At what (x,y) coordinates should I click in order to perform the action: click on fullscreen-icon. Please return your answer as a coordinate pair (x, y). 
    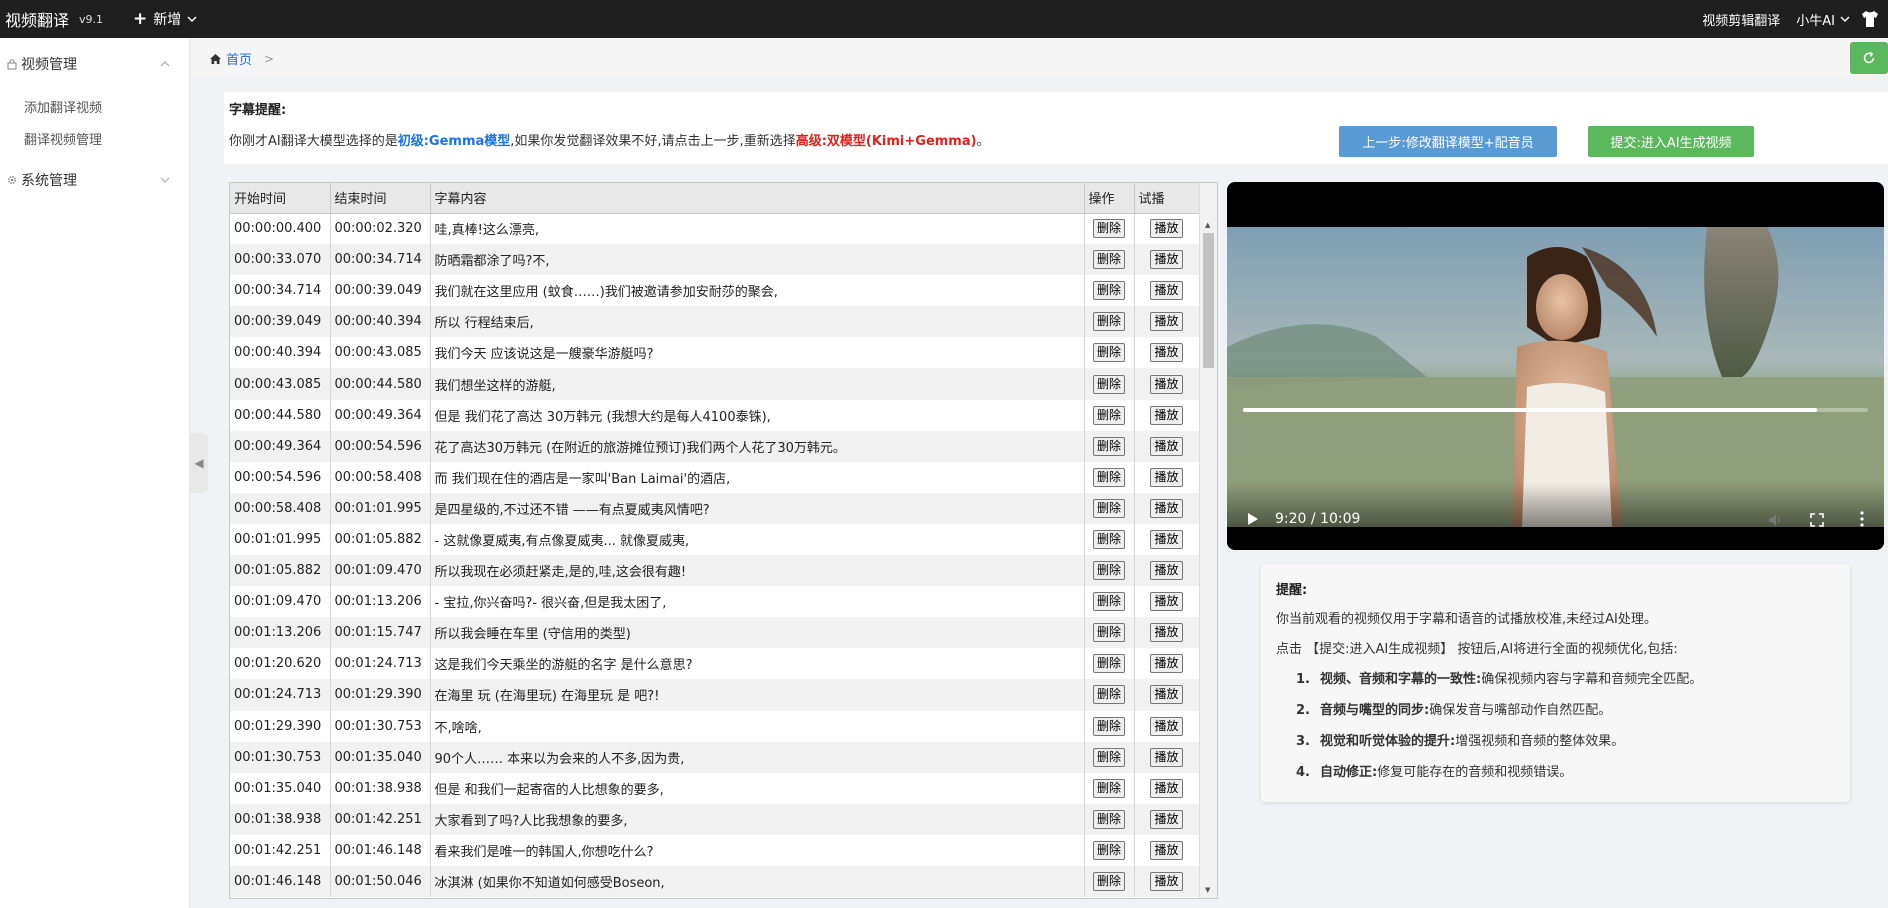
    Looking at the image, I should click on (1817, 520).